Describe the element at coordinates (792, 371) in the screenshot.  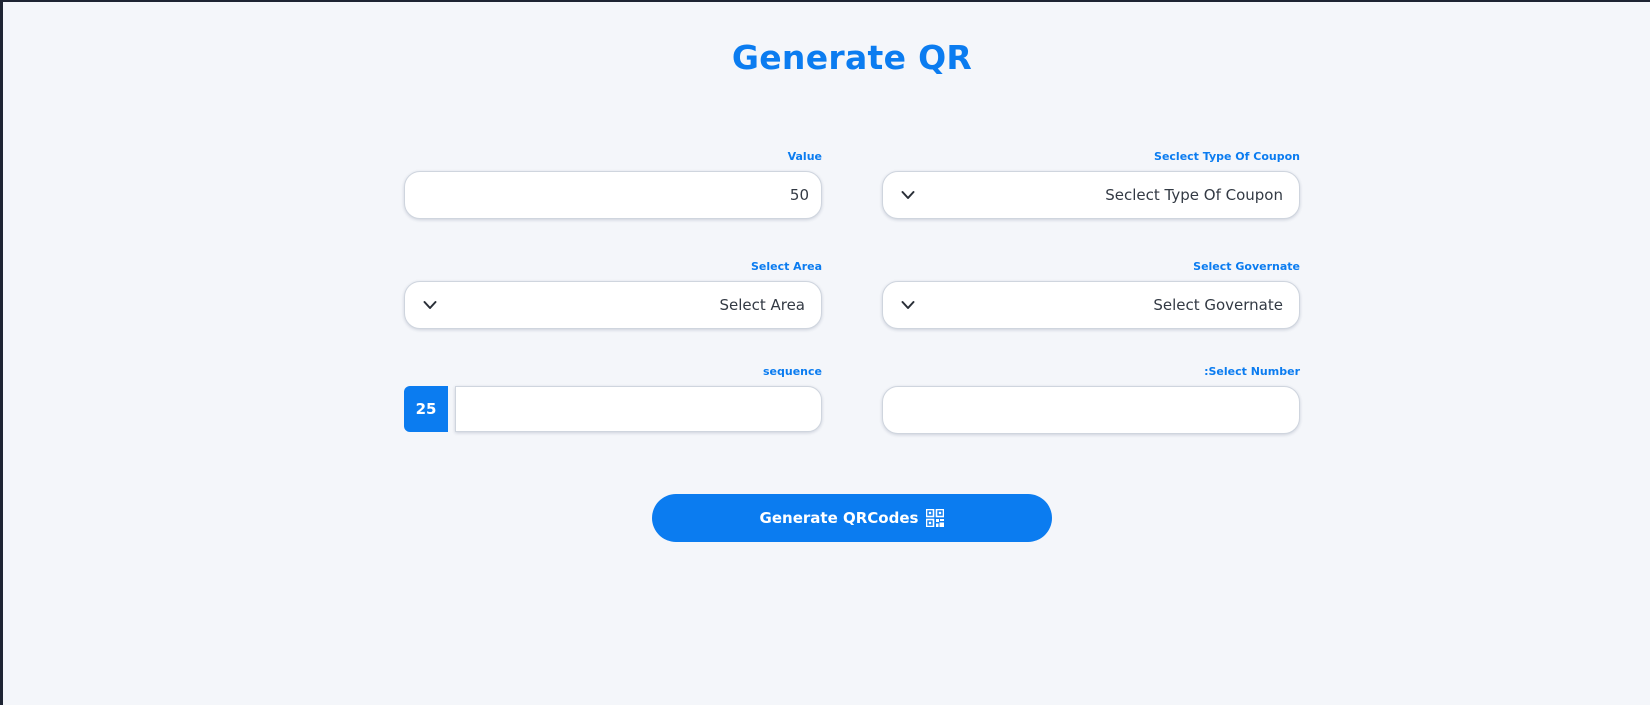
I see `sequence-label: sequence` at that location.